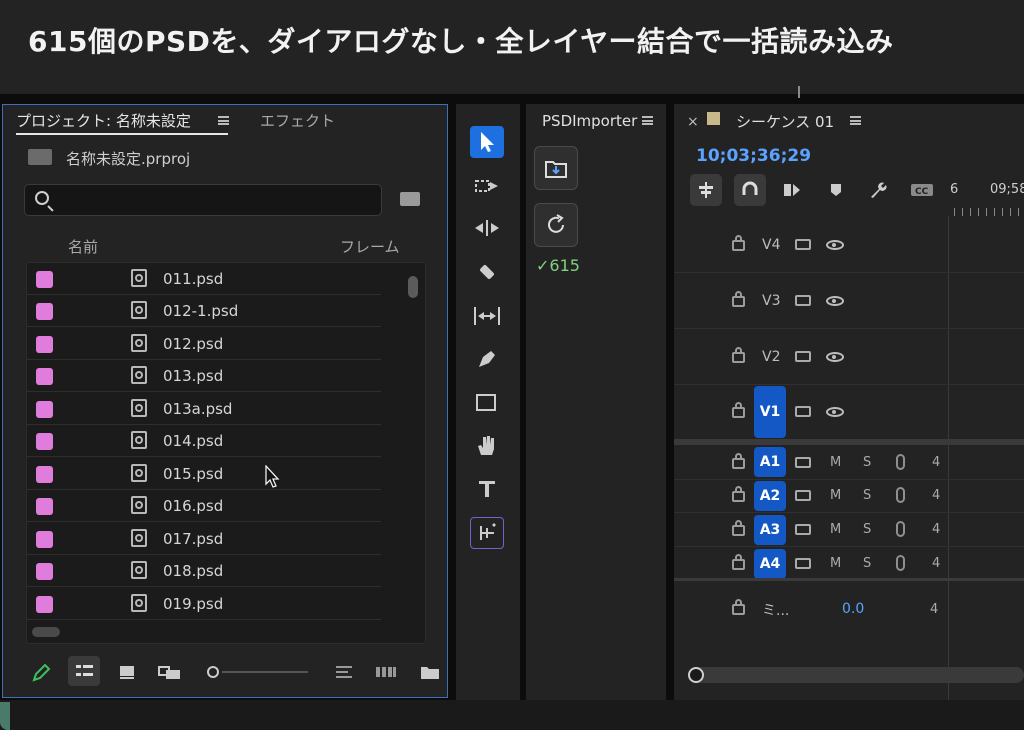  Describe the element at coordinates (770, 462) in the screenshot. I see `track-target-a1: A1` at that location.